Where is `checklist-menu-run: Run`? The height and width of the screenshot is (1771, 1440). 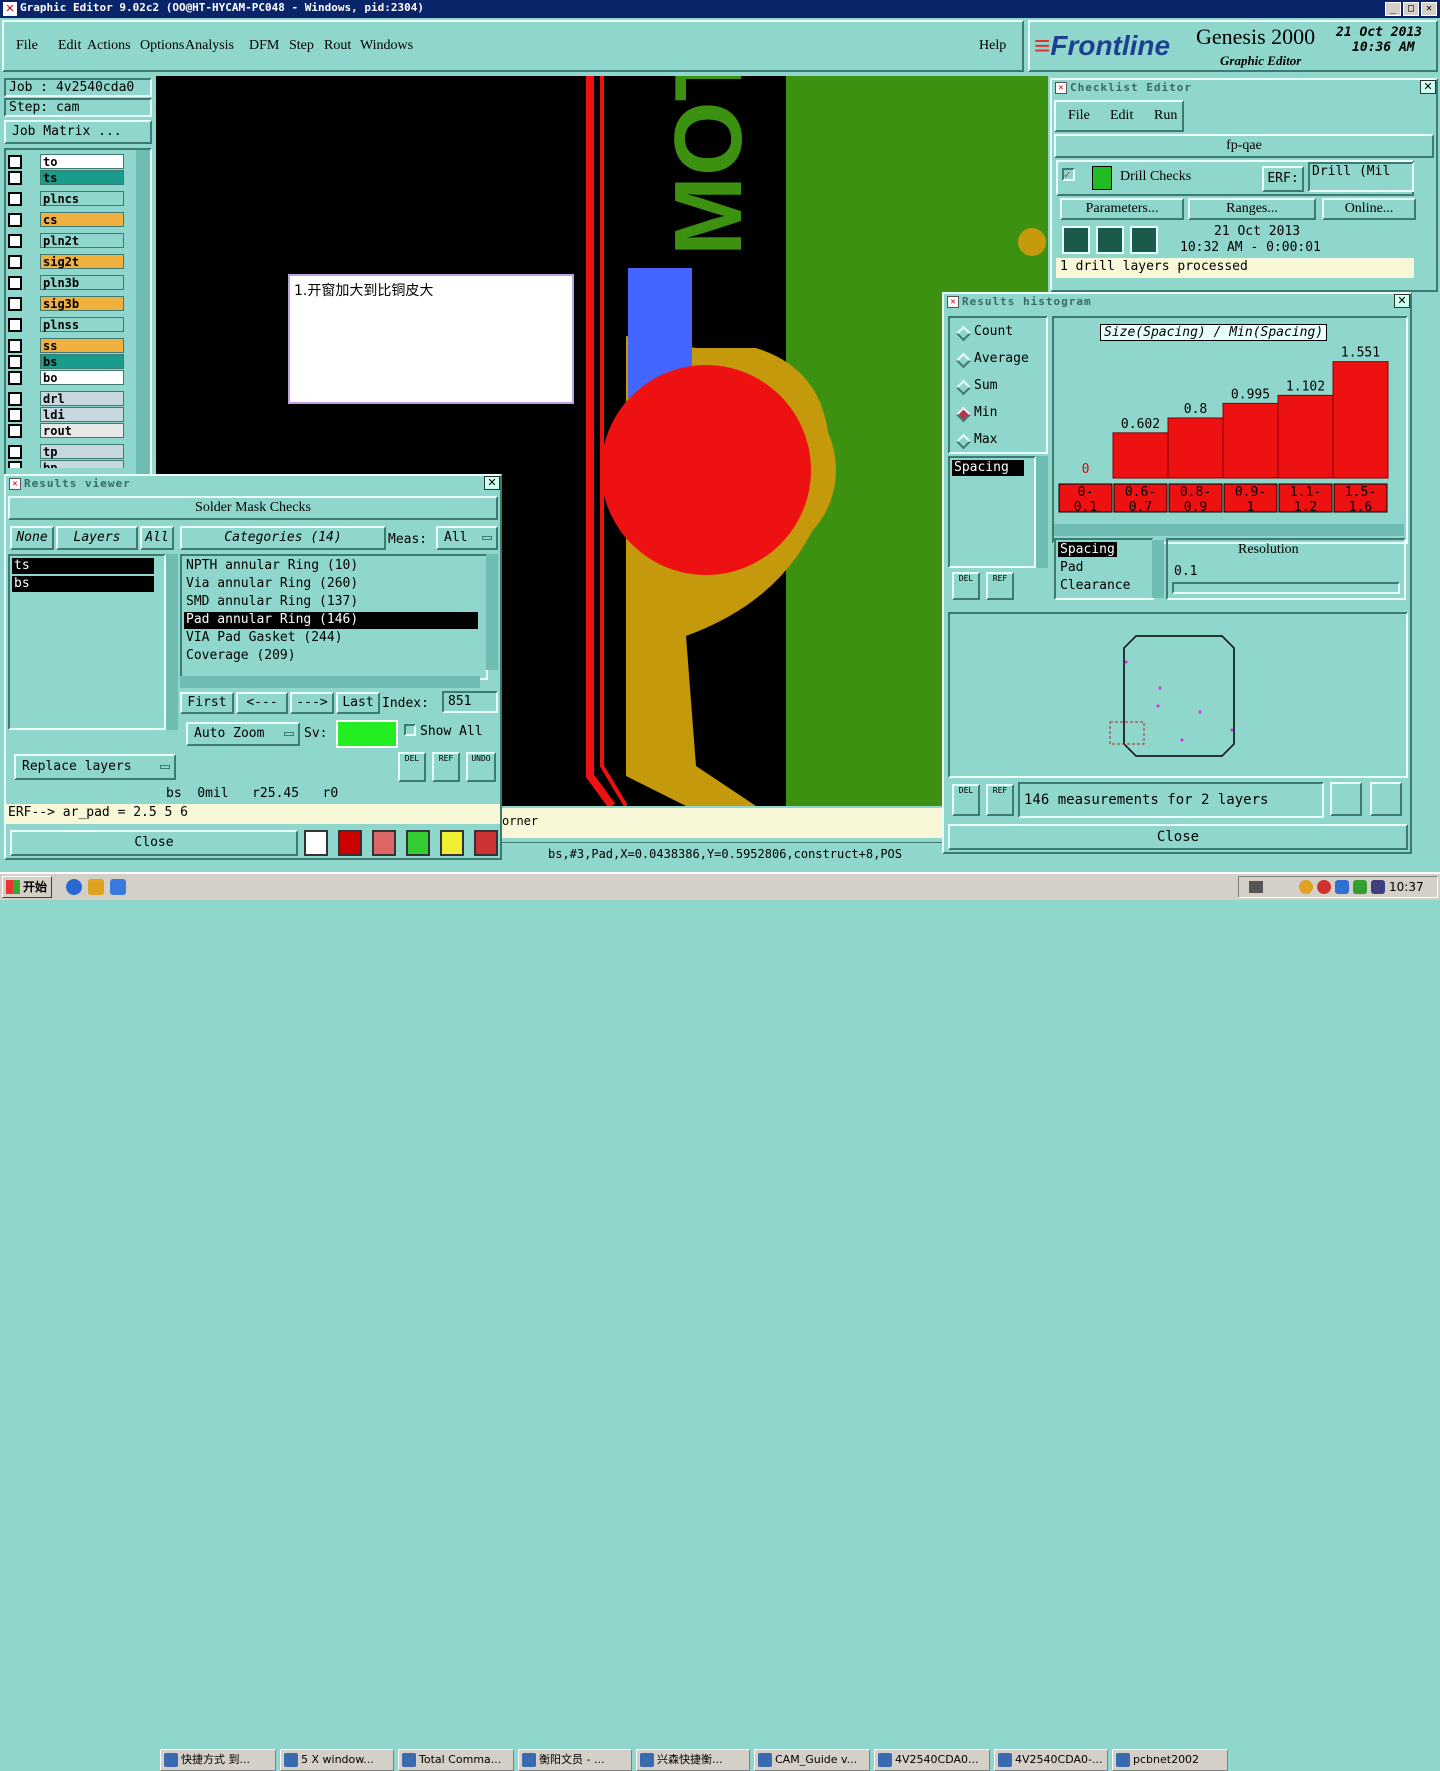
checklist-menu-run: Run is located at coordinates (1165, 116).